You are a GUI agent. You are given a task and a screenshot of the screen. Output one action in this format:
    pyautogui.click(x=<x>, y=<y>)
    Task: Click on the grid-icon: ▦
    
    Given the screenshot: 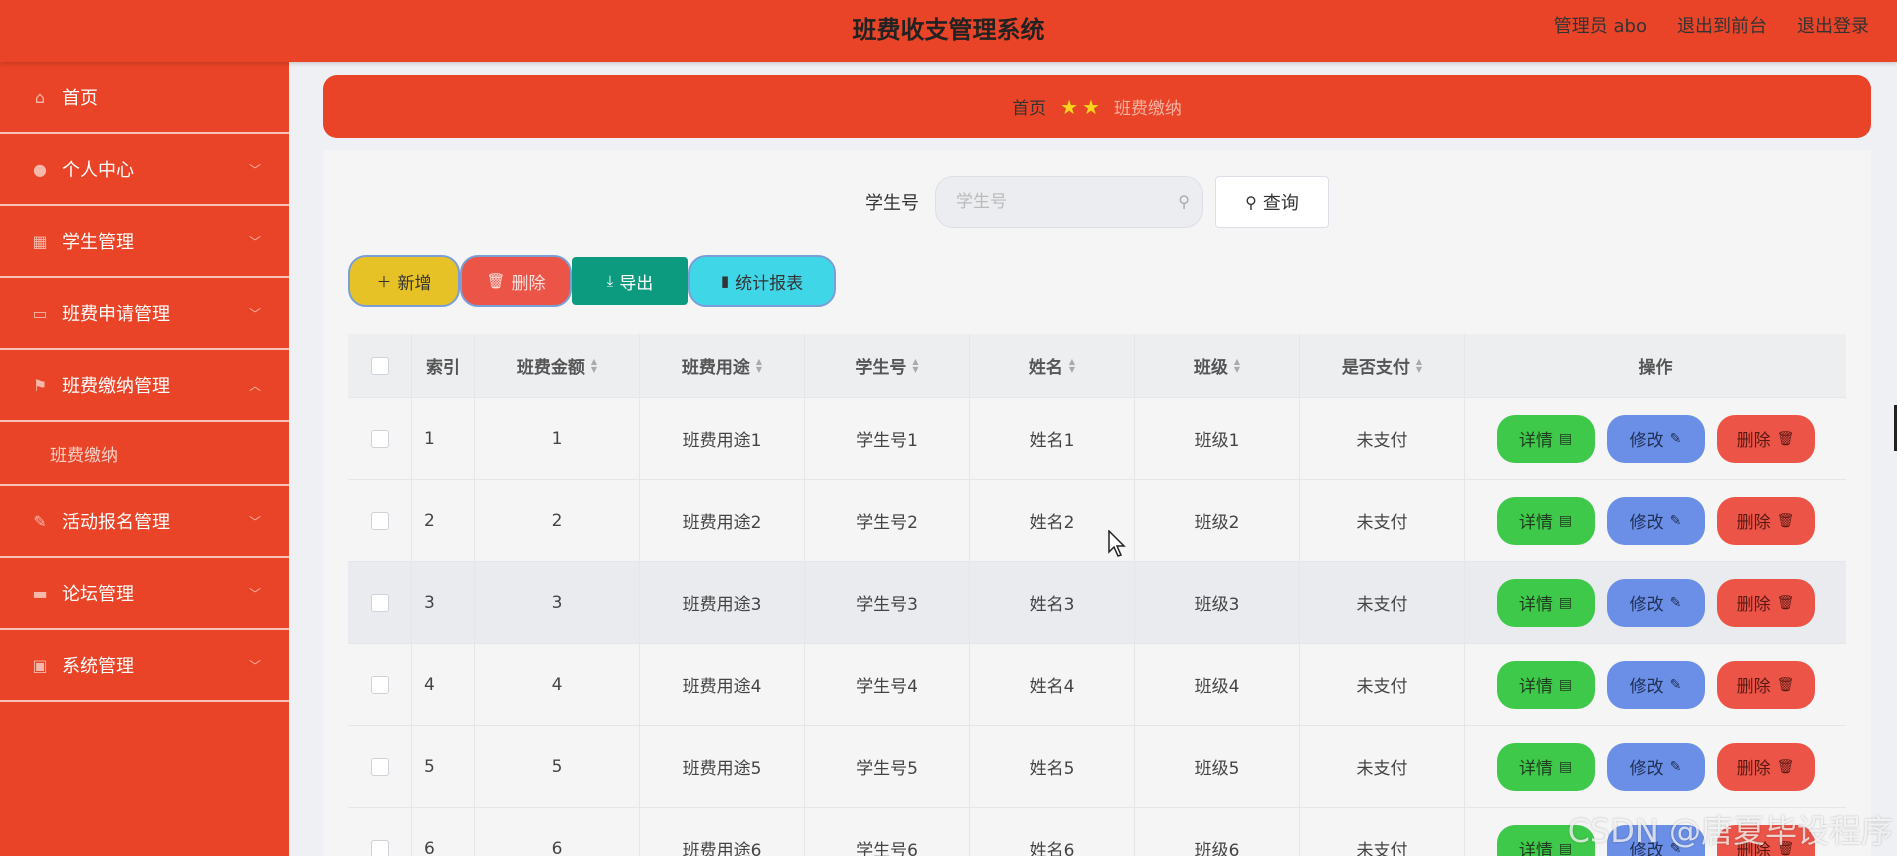 What is the action you would take?
    pyautogui.click(x=40, y=241)
    